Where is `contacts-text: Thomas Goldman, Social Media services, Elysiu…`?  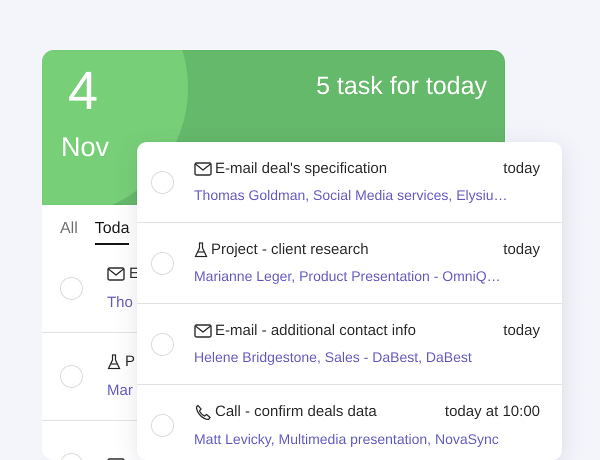
contacts-text: Thomas Goldman, Social Media services, Elysiu… is located at coordinates (351, 196).